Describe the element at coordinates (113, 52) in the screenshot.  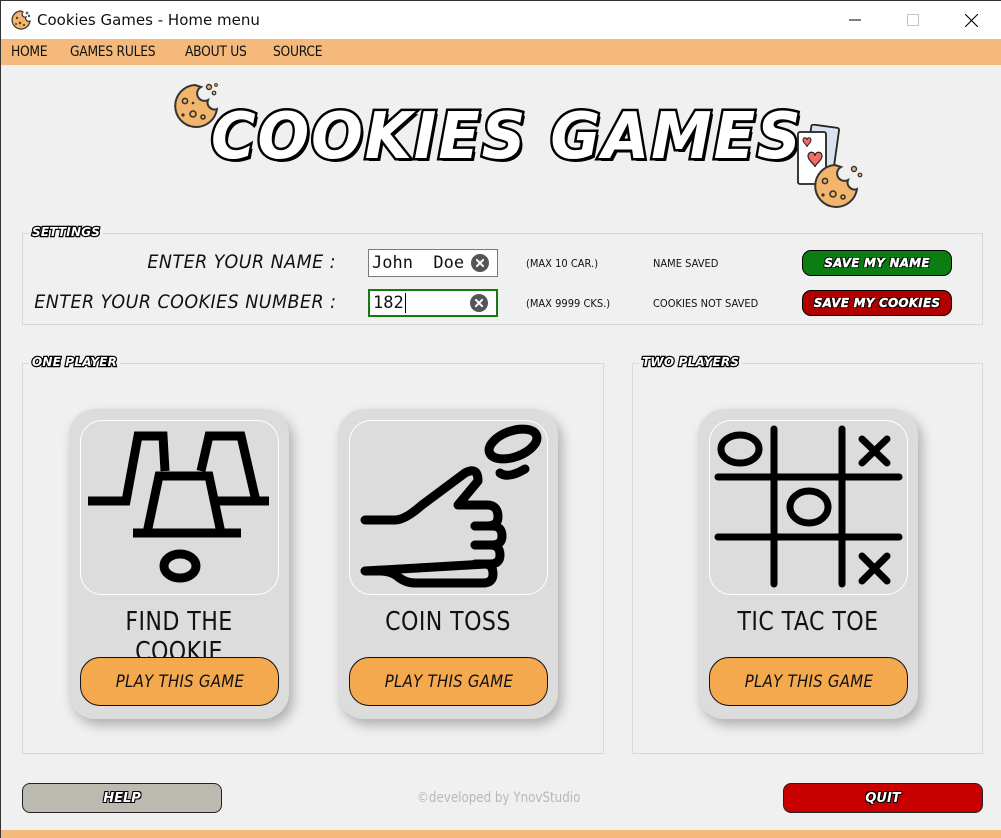
I see `menu-item-games-rules: GAMES RULES` at that location.